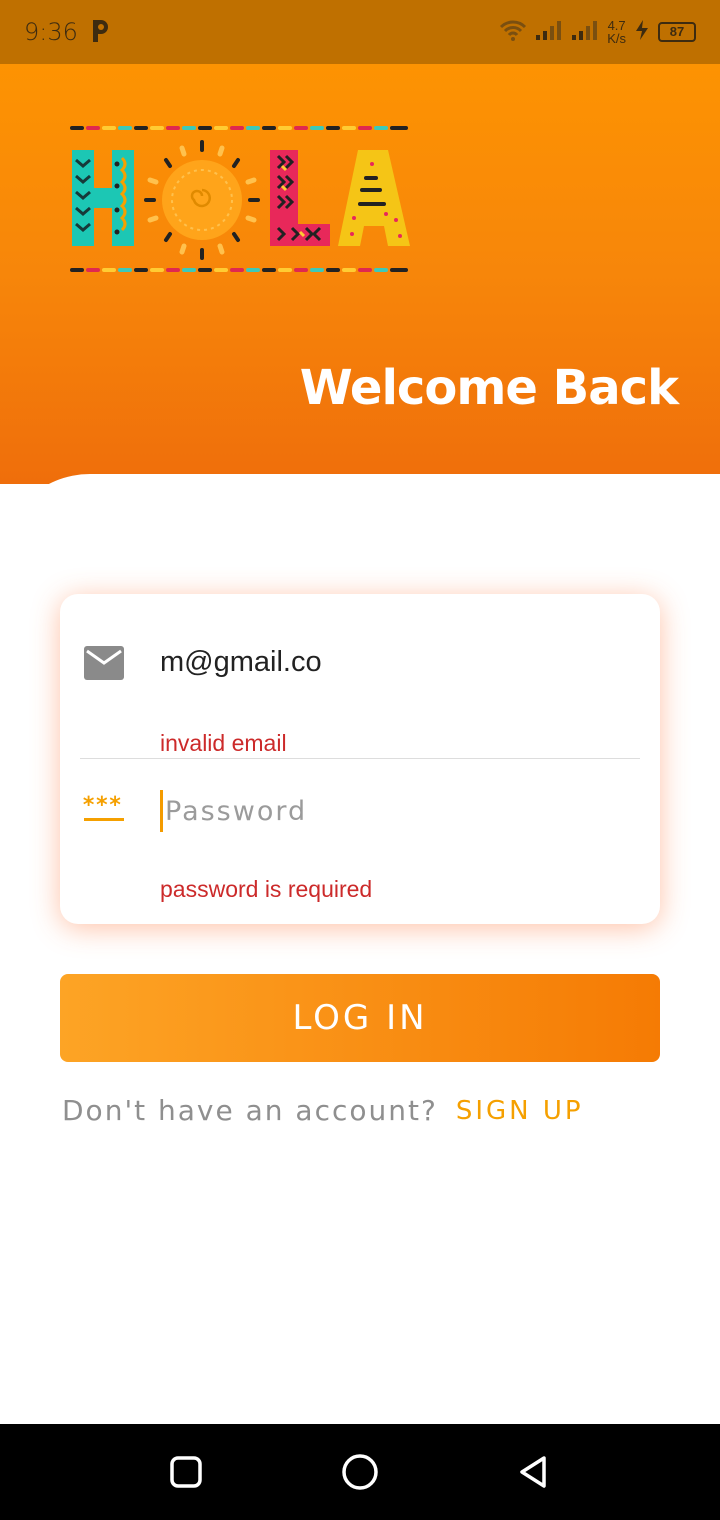  I want to click on field-divider, so click(360, 758).